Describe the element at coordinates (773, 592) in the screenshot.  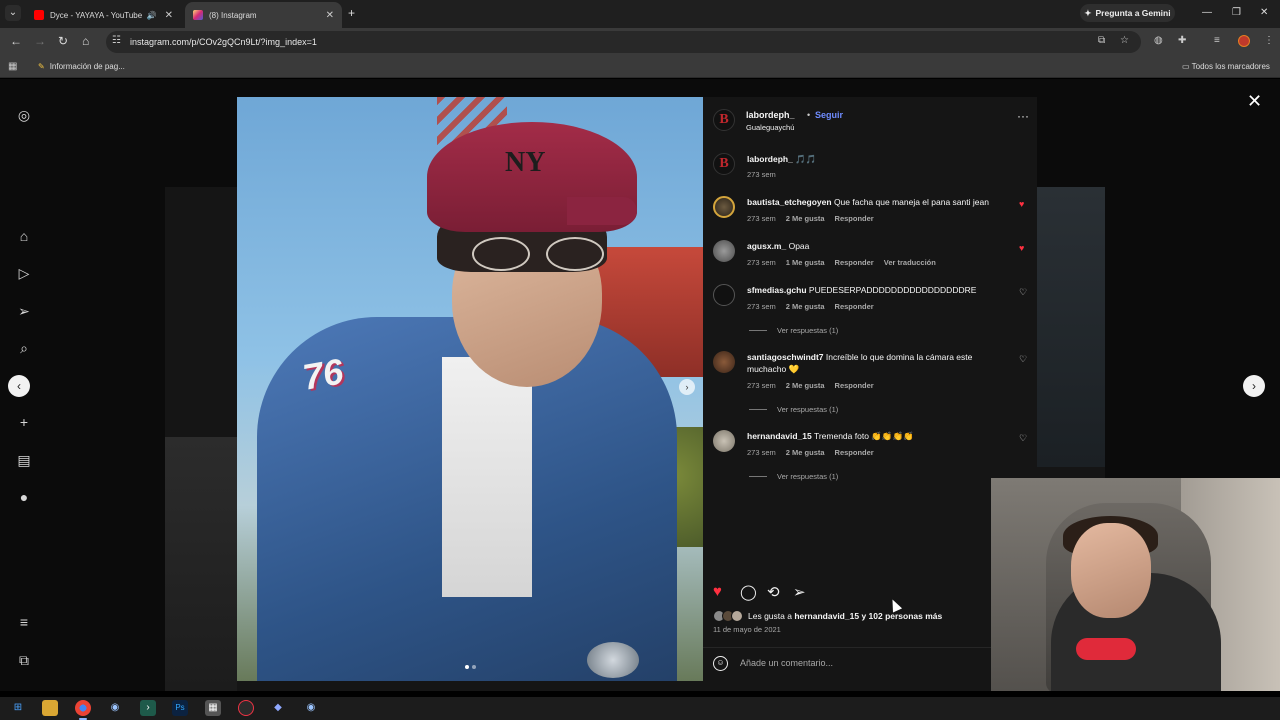
I see `repost-icon: ⟲` at that location.